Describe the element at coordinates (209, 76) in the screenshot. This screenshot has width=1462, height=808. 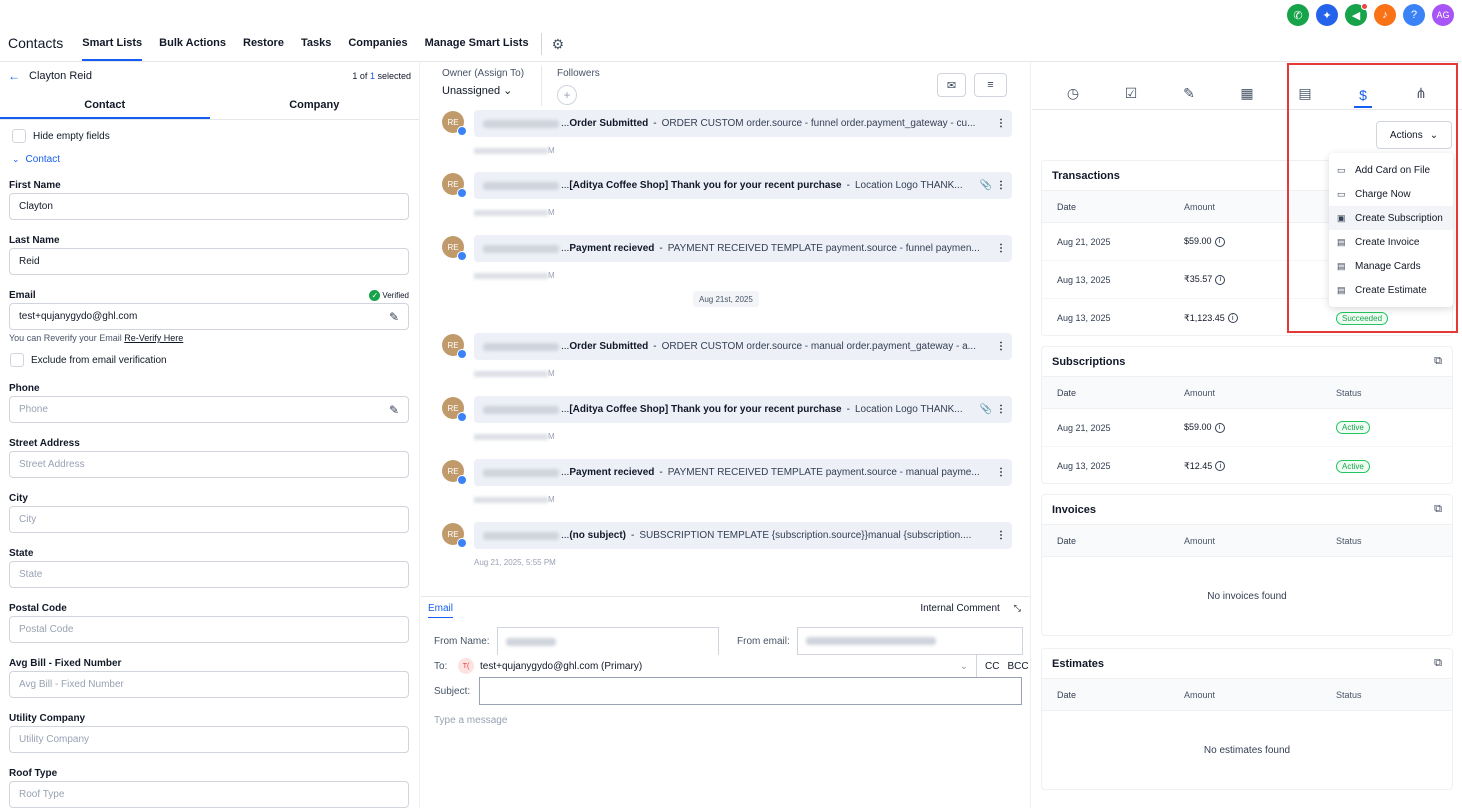
I see `contact-header: ← Clayton Reid 1 of 1 selected` at that location.